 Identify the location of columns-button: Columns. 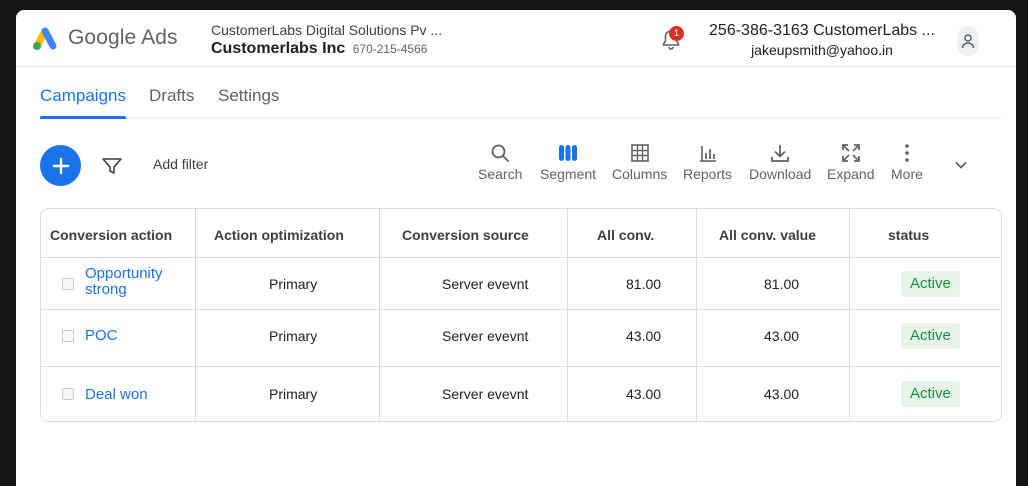
(639, 162).